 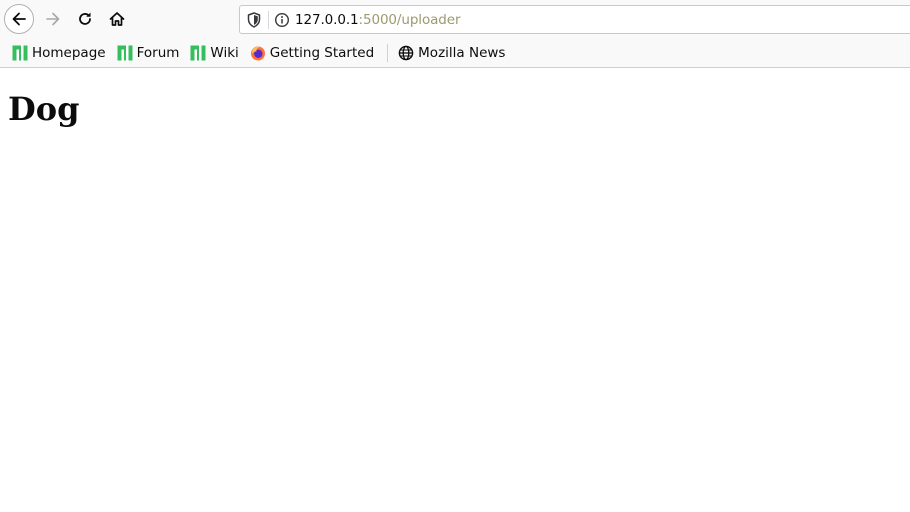 I want to click on home-button, so click(x=117, y=19).